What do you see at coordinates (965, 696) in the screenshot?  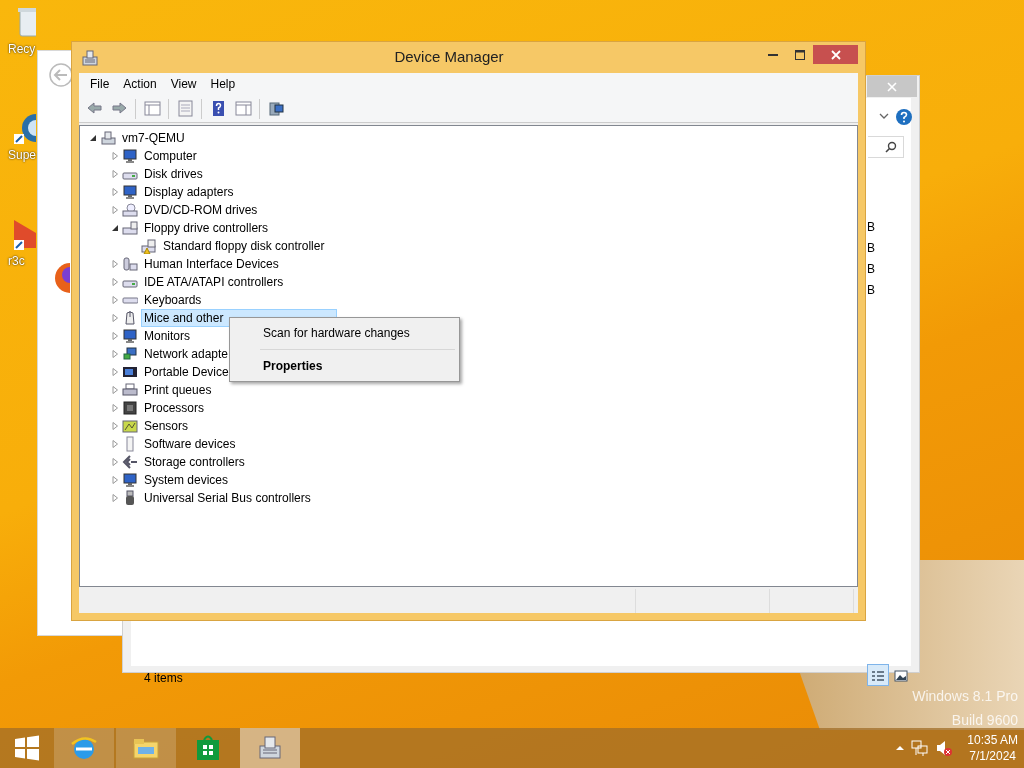 I see `edition-text: Windows 8.1 Pro` at bounding box center [965, 696].